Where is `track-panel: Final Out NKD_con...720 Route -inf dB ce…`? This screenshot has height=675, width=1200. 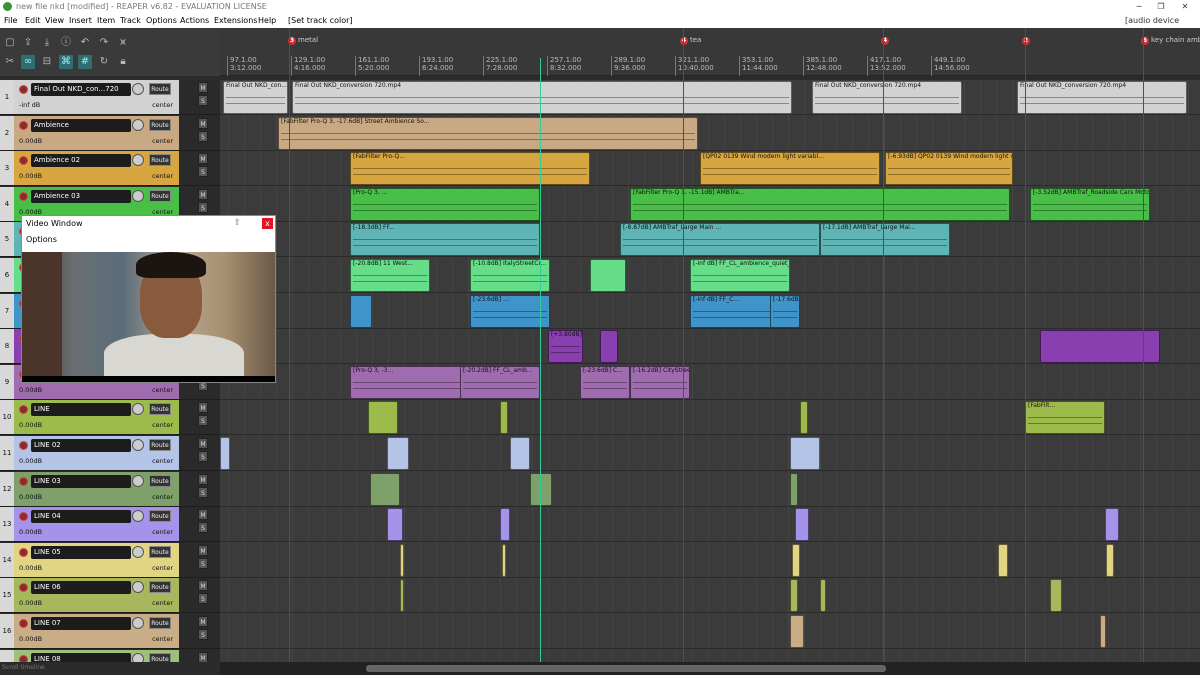
track-panel: Final Out NKD_con...720 Route -inf dB ce… is located at coordinates (96, 97).